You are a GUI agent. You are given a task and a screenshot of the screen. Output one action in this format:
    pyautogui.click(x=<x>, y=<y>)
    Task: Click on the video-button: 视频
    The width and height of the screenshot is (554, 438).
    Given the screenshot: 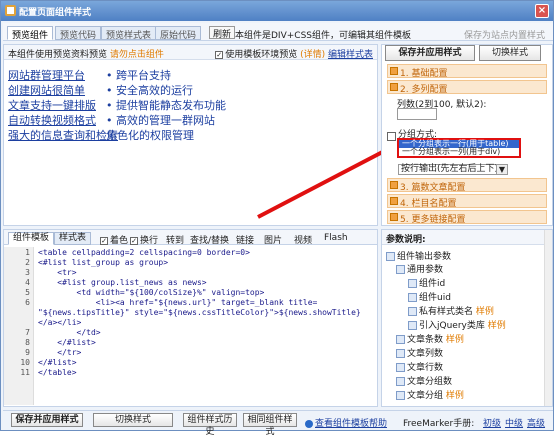 What is the action you would take?
    pyautogui.click(x=303, y=239)
    